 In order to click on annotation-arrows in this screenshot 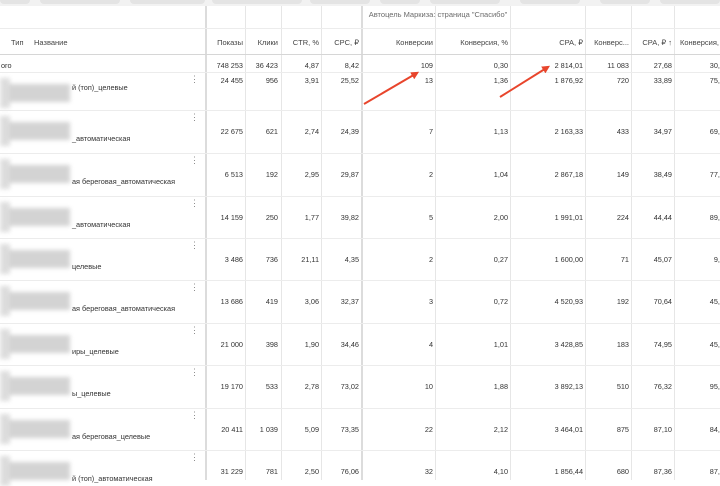, I will do `click(457, 85)`.